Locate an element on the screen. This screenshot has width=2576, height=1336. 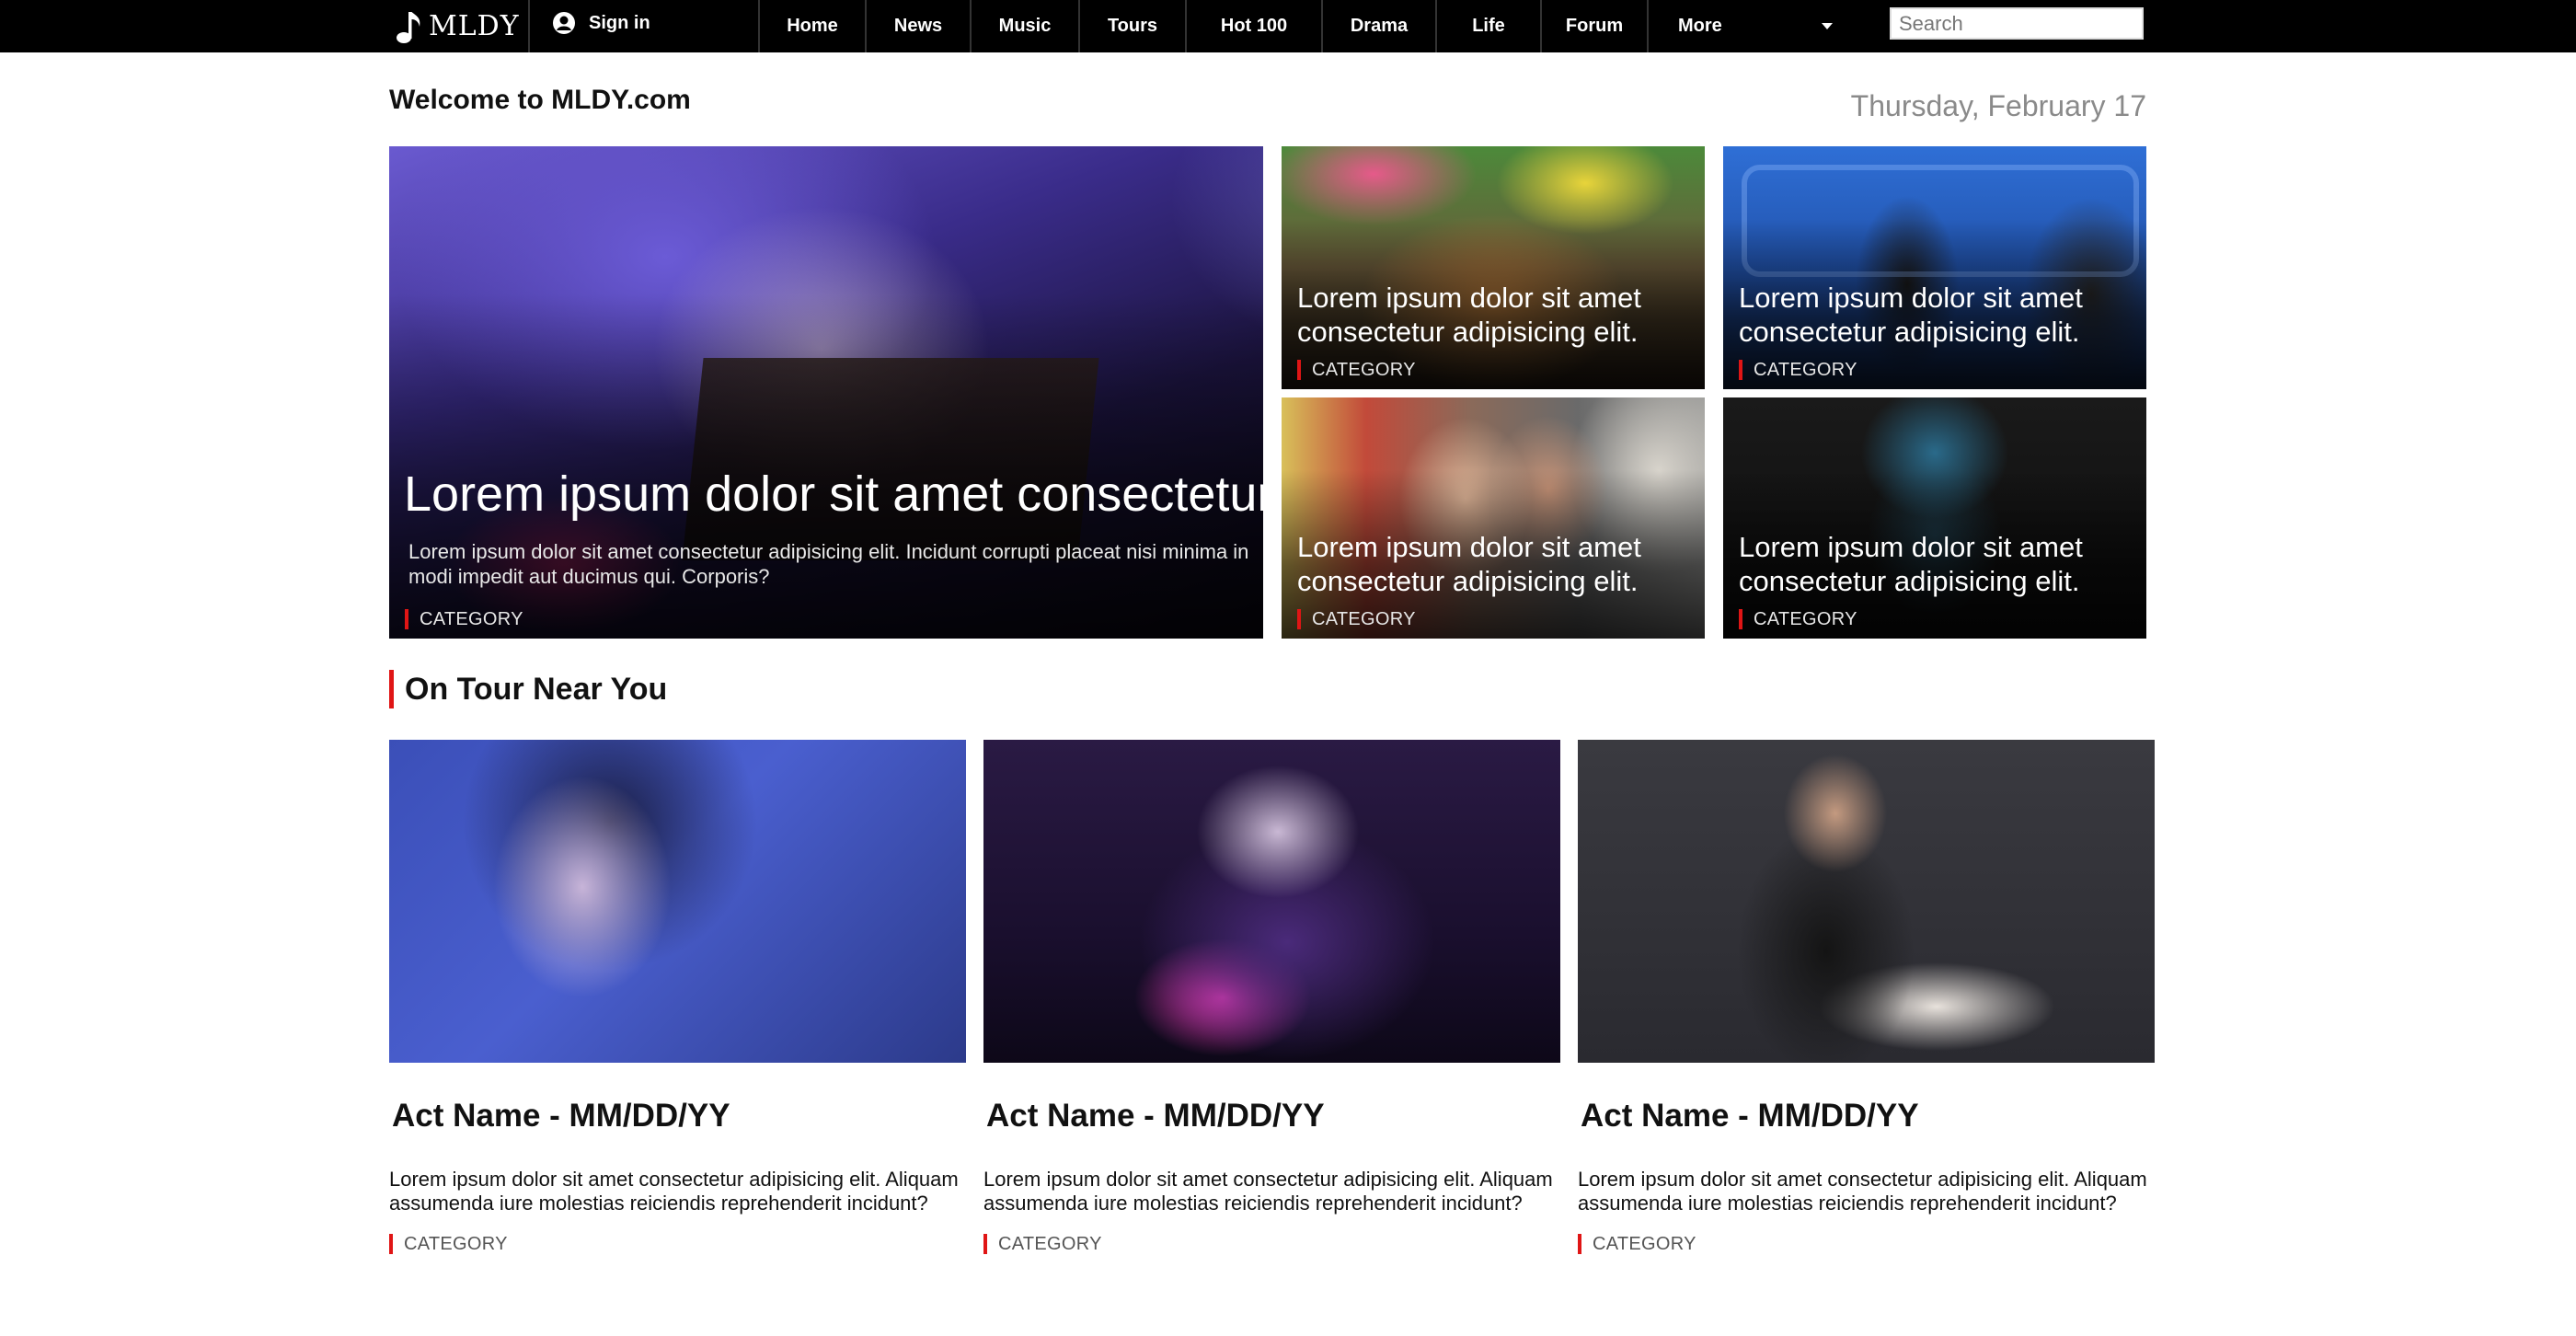
nav-item-life: Life is located at coordinates (1487, 26).